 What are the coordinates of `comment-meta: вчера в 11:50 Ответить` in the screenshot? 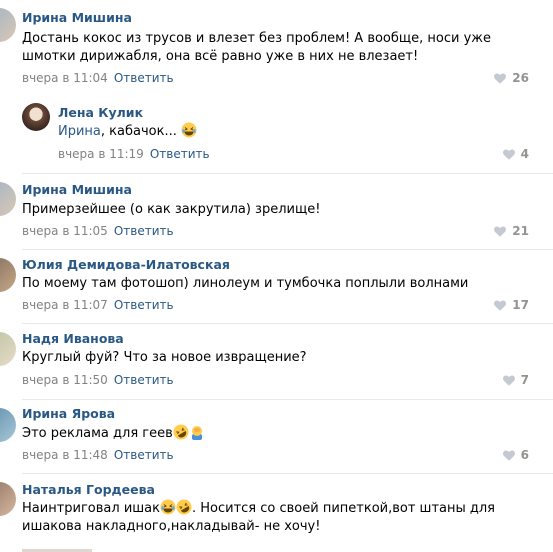 It's located at (98, 380).